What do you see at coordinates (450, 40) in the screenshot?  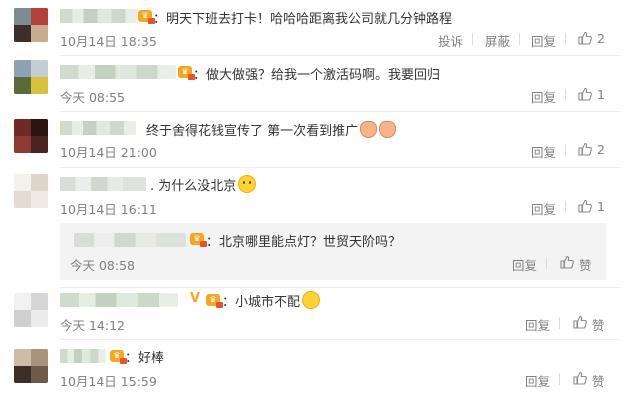 I see `report-button: 投诉` at bounding box center [450, 40].